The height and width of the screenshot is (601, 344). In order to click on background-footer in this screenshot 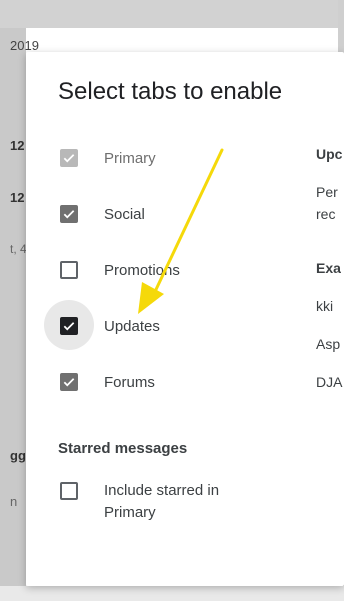, I will do `click(172, 593)`.